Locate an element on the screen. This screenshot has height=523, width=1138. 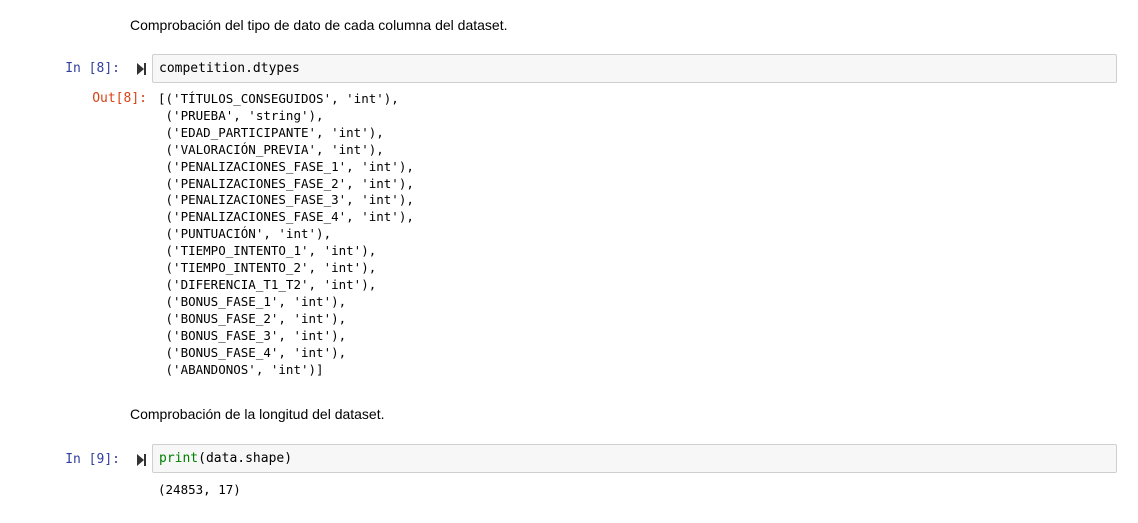
builtin-keyword: print is located at coordinates (179, 458).